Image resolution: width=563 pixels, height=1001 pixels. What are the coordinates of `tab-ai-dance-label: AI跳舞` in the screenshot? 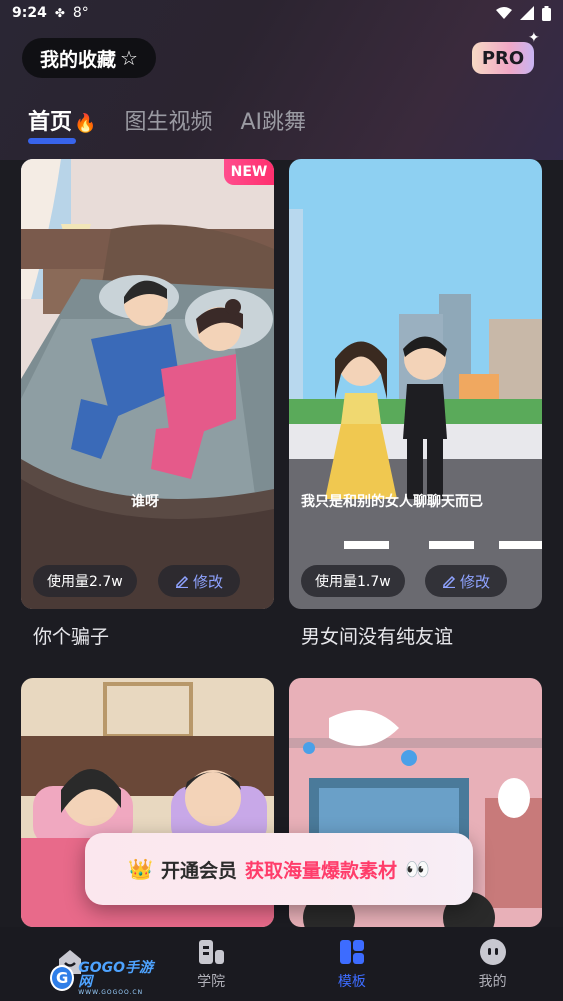 It's located at (273, 122).